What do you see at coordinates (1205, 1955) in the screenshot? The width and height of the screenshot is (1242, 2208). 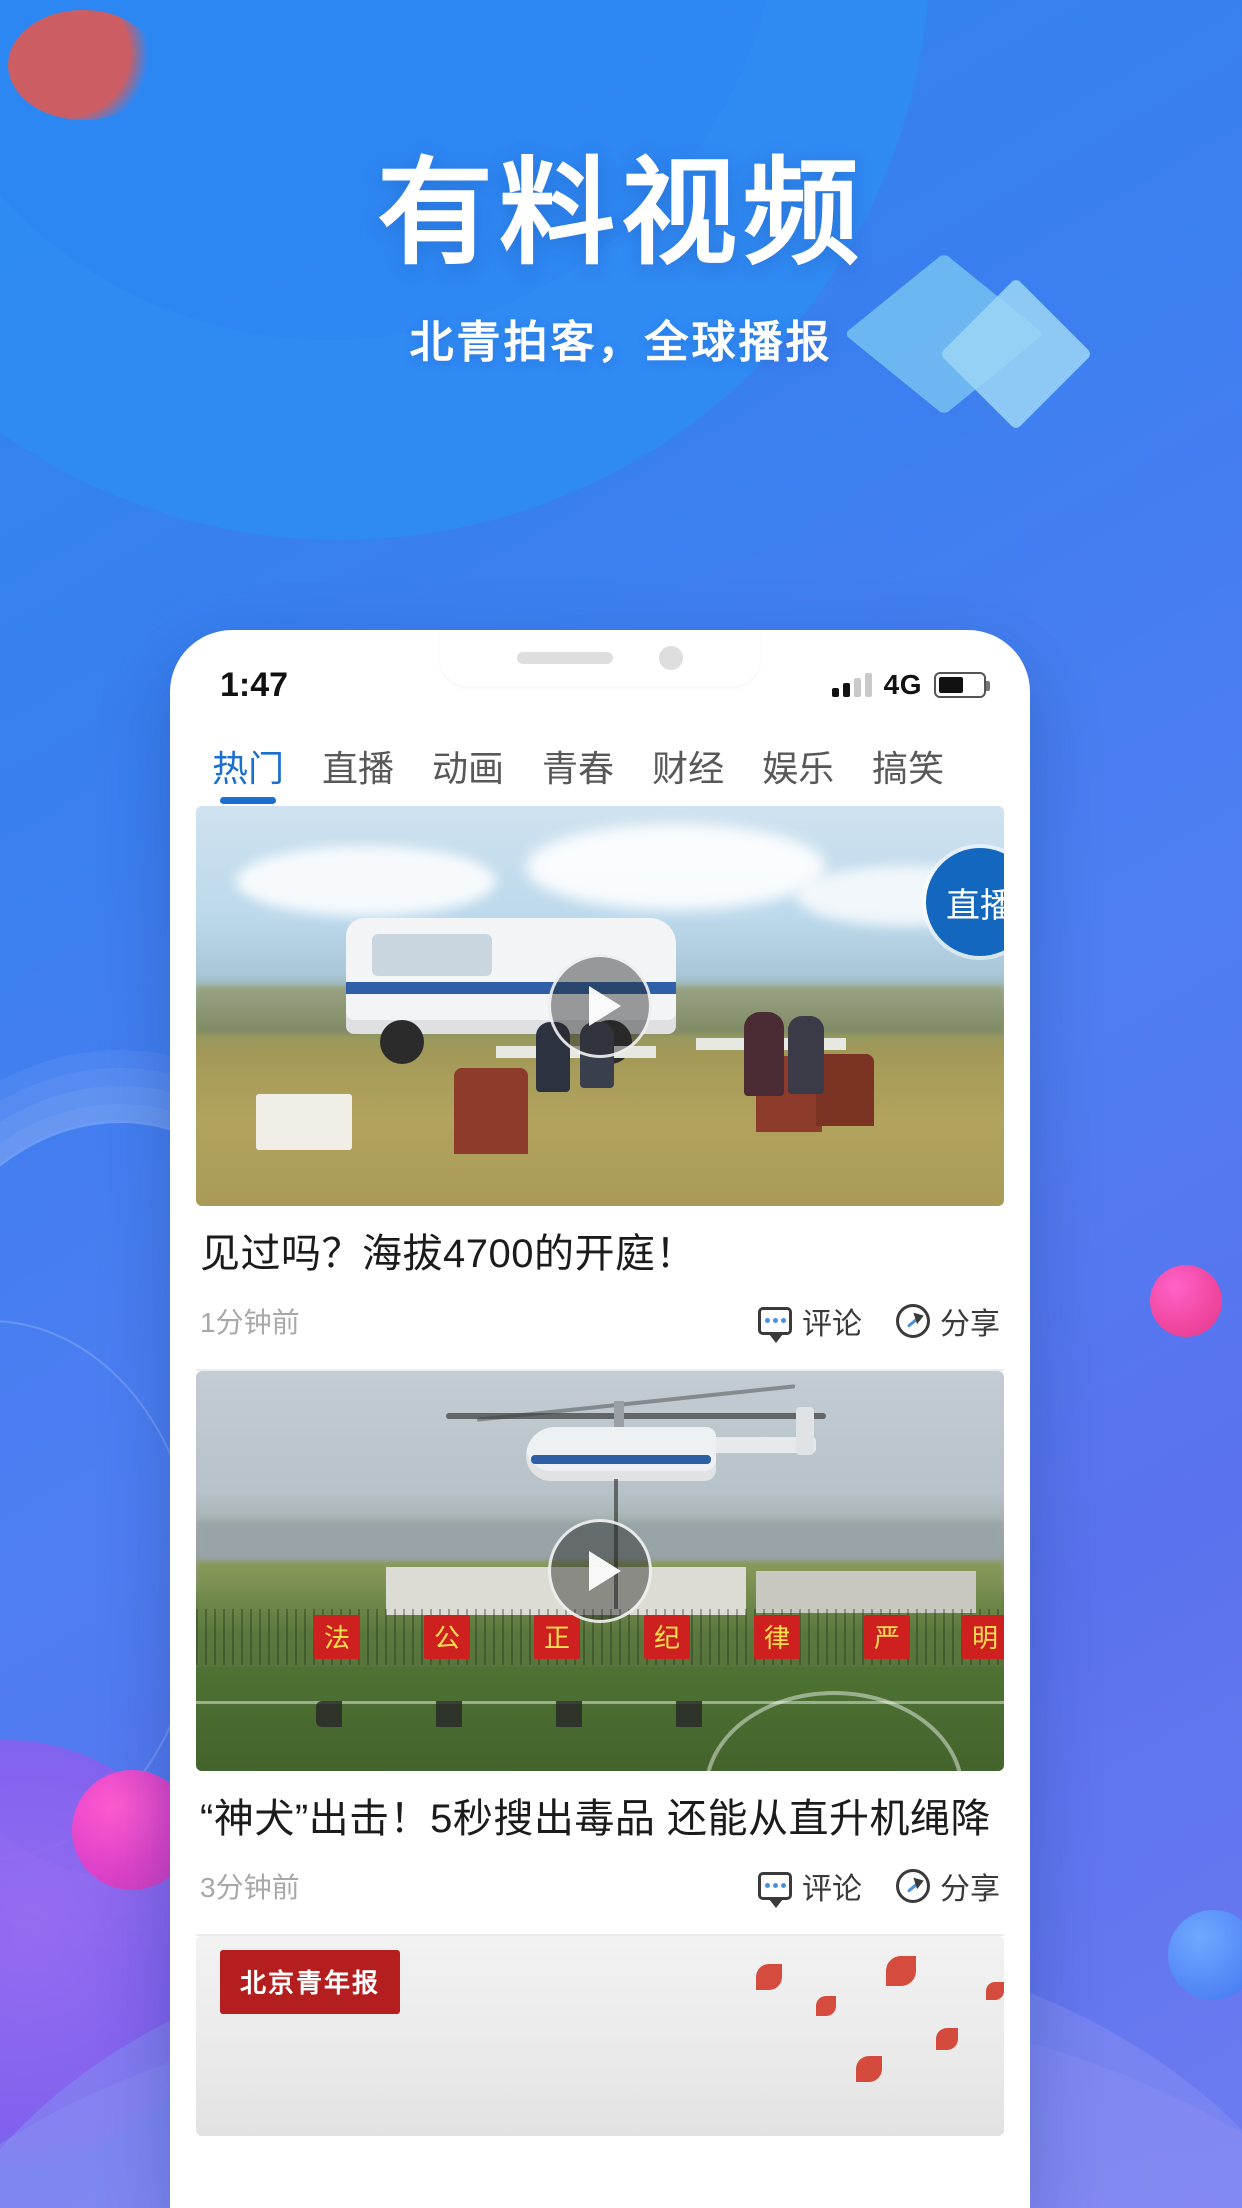 I see `decor-blue-ball` at bounding box center [1205, 1955].